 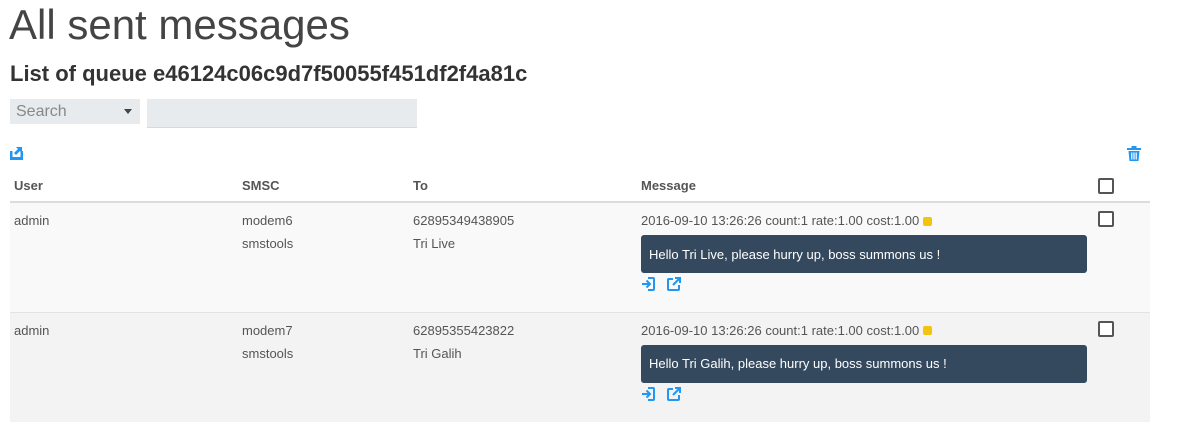 I want to click on table-header-row: User SMSC To Message, so click(x=580, y=186).